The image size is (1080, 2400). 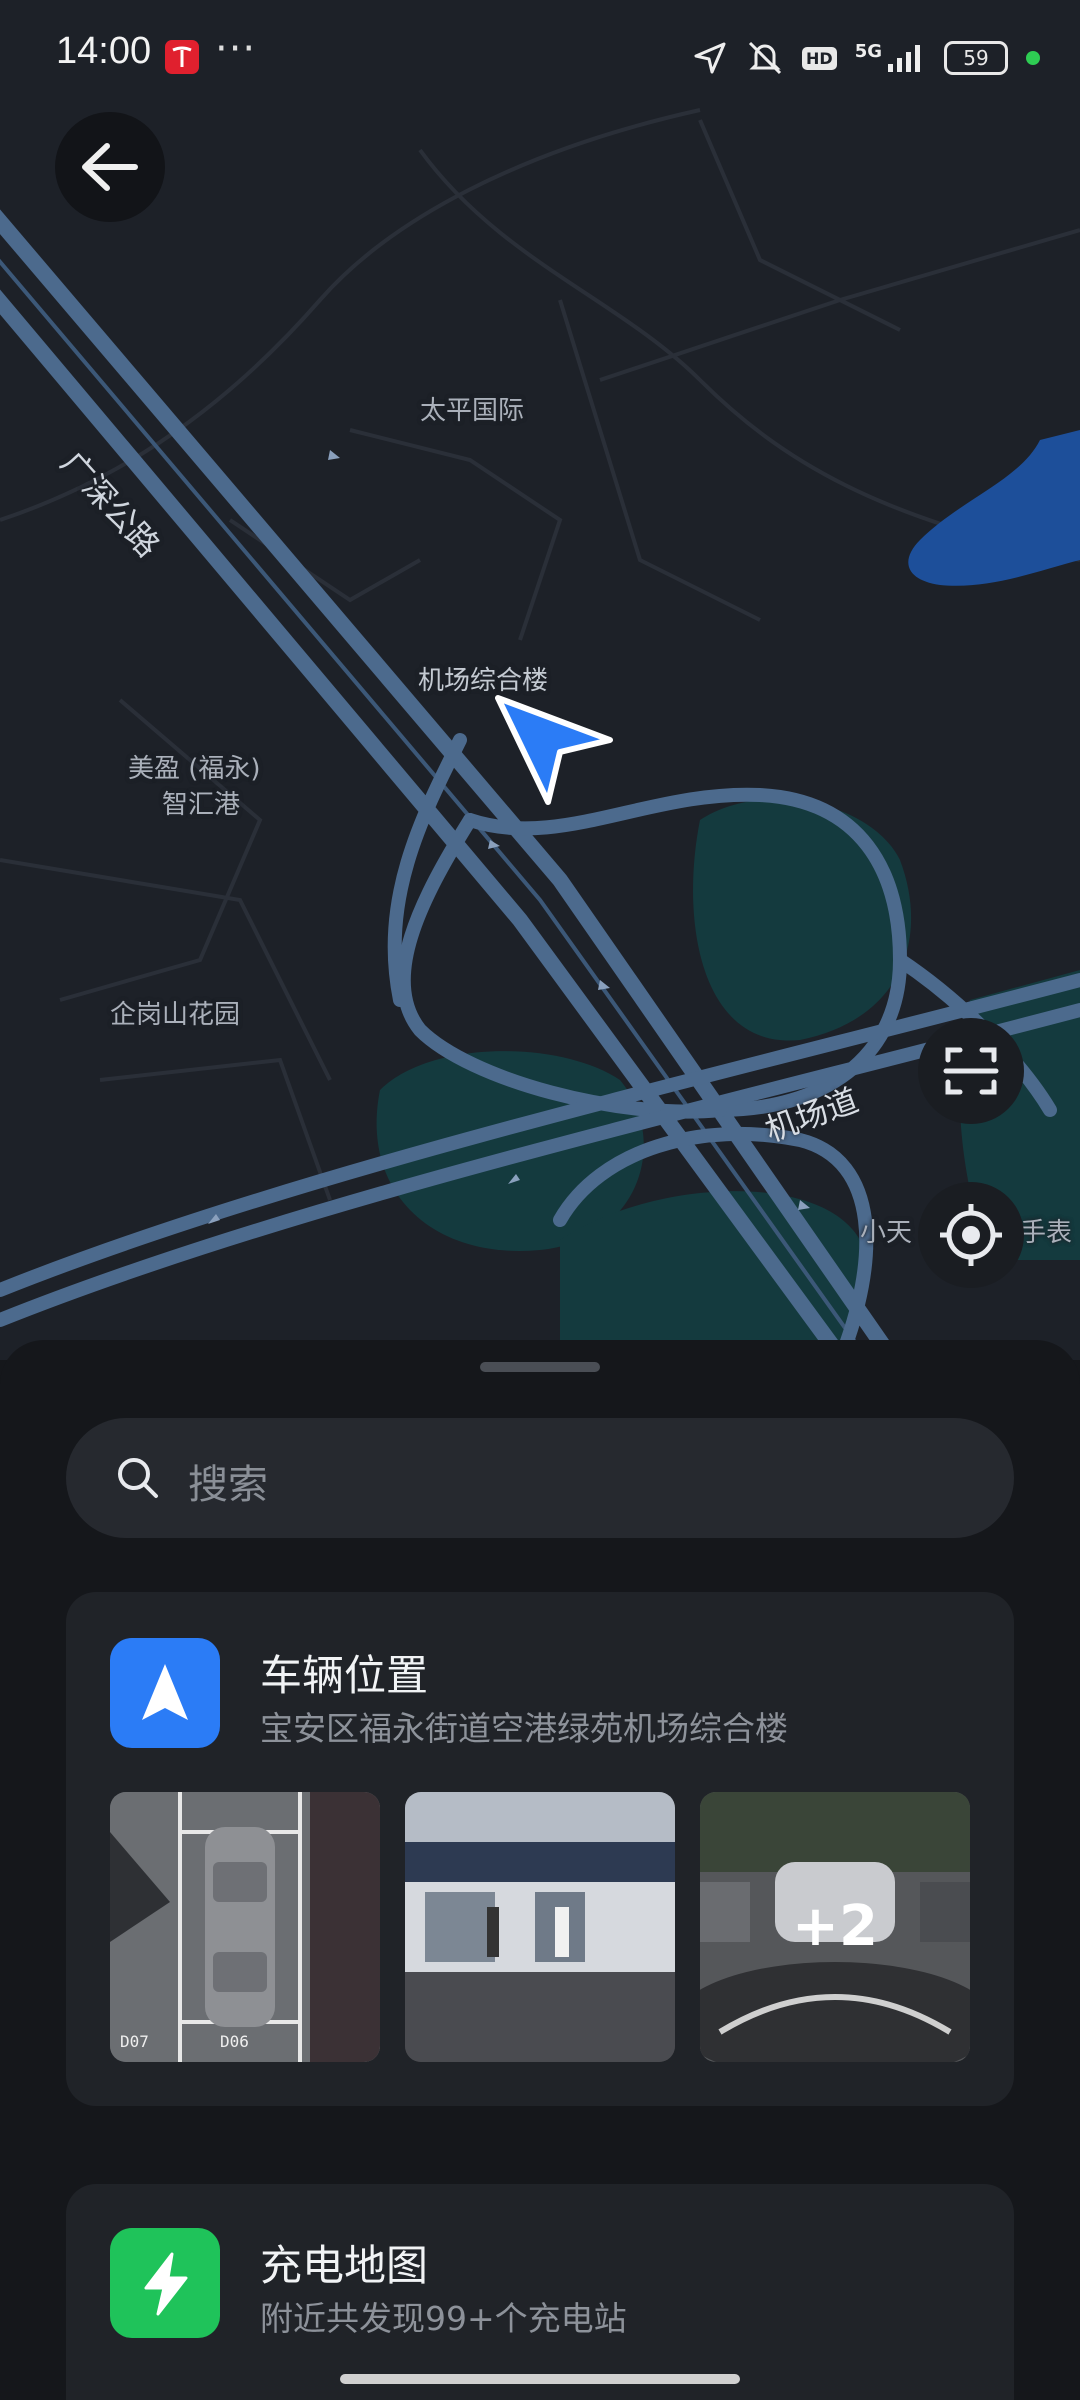 What do you see at coordinates (245, 1927) in the screenshot?
I see `vehicle-photo-topview: D07 D06` at bounding box center [245, 1927].